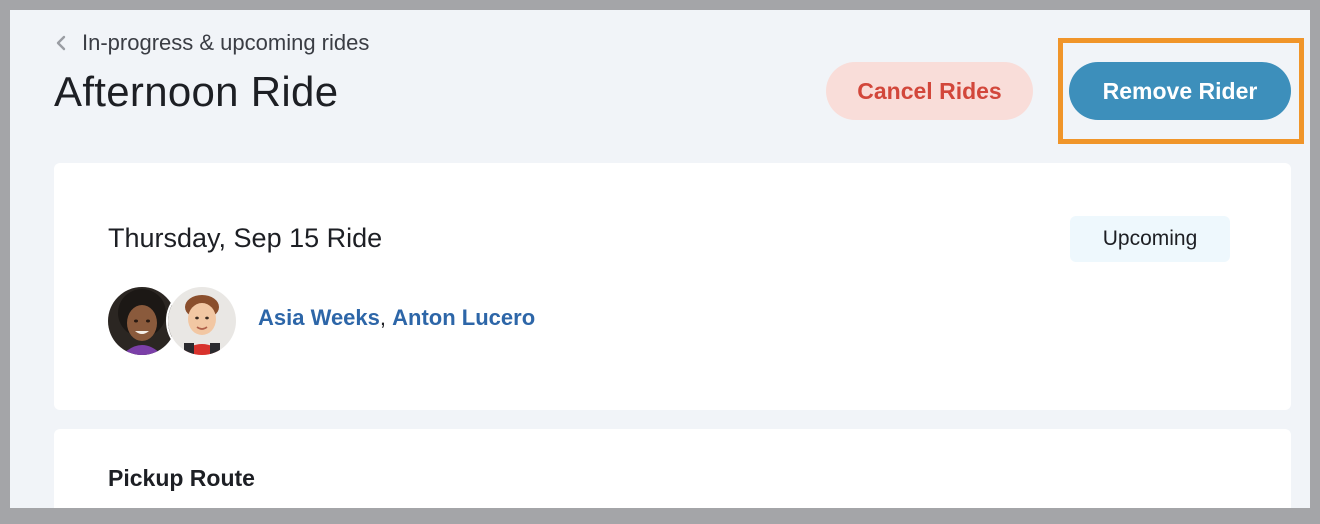 Image resolution: width=1320 pixels, height=524 pixels. What do you see at coordinates (181, 478) in the screenshot?
I see `pickup-route-title: Pickup Route` at bounding box center [181, 478].